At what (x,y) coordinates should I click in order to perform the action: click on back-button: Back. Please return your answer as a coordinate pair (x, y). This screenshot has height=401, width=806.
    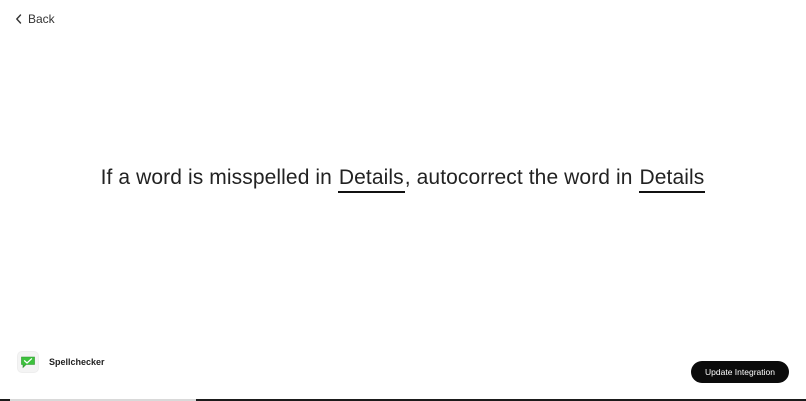
    Looking at the image, I should click on (35, 19).